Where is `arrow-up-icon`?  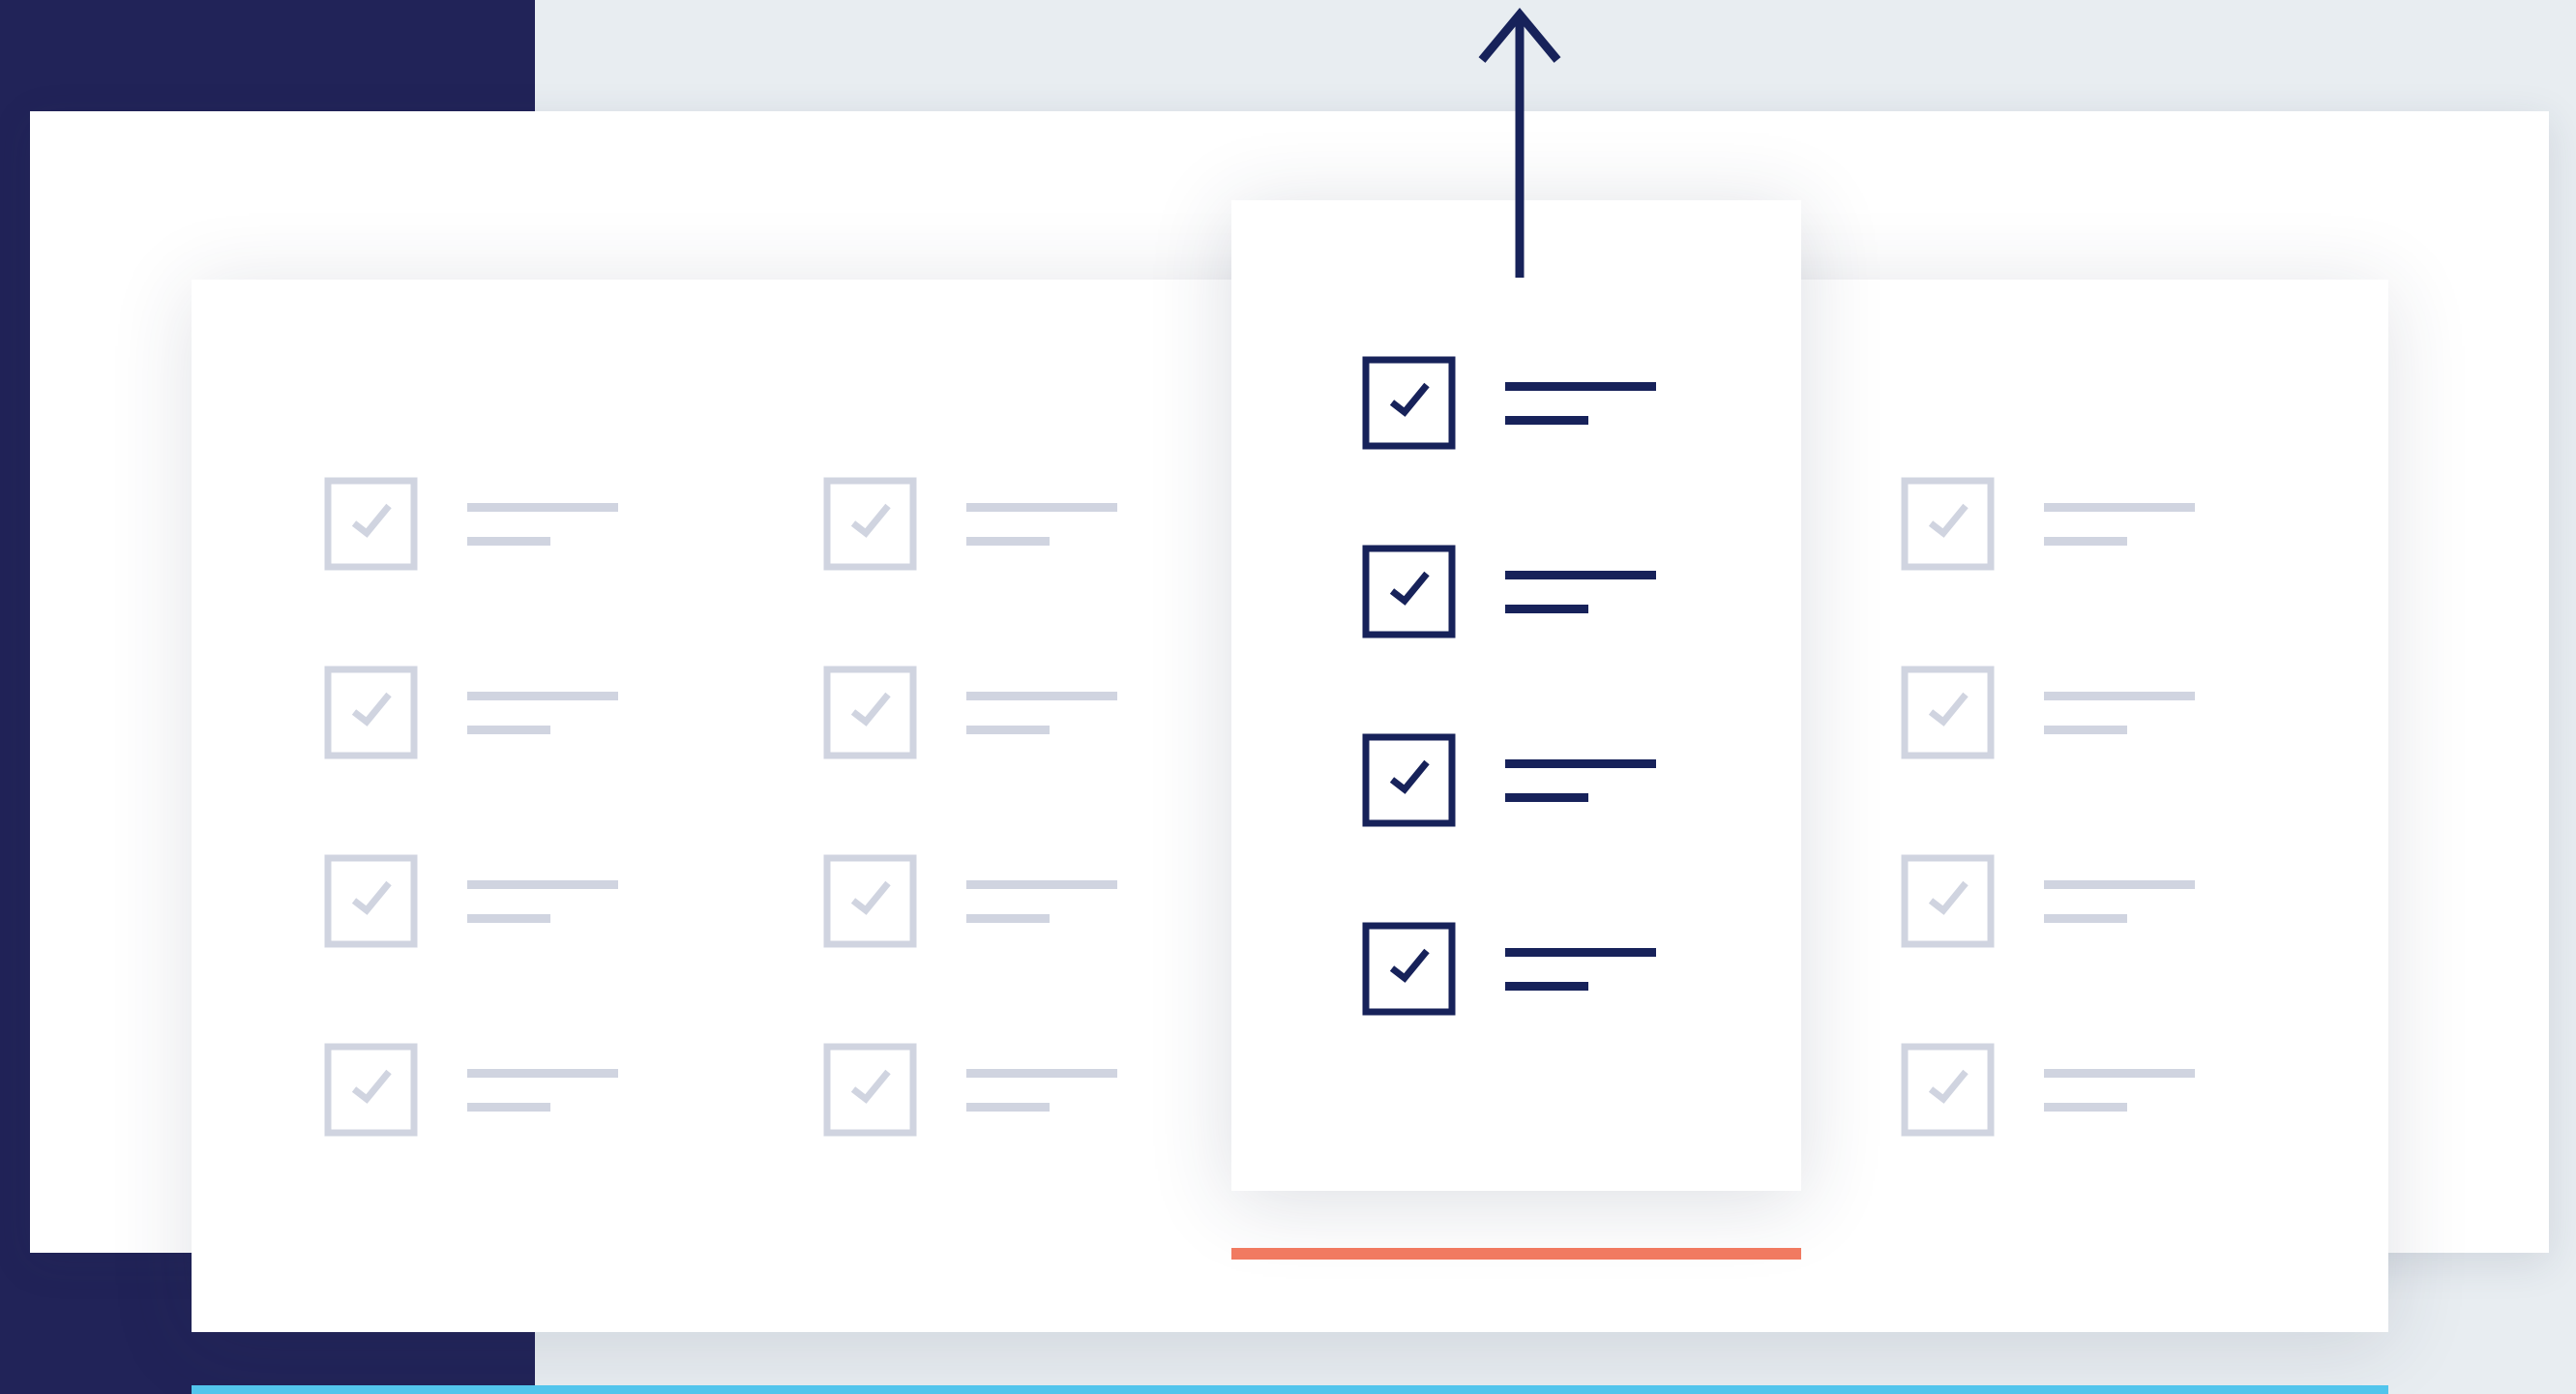 arrow-up-icon is located at coordinates (1519, 142).